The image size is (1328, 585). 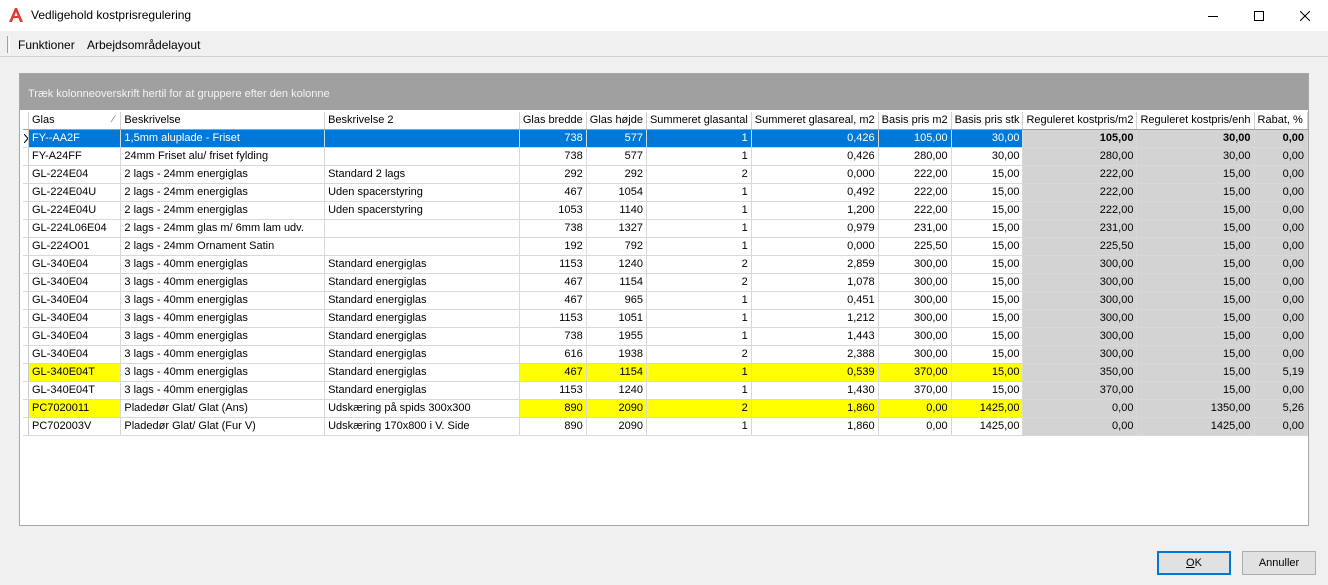 What do you see at coordinates (616, 264) in the screenshot?
I see `cell-glas-hoejde: 1240` at bounding box center [616, 264].